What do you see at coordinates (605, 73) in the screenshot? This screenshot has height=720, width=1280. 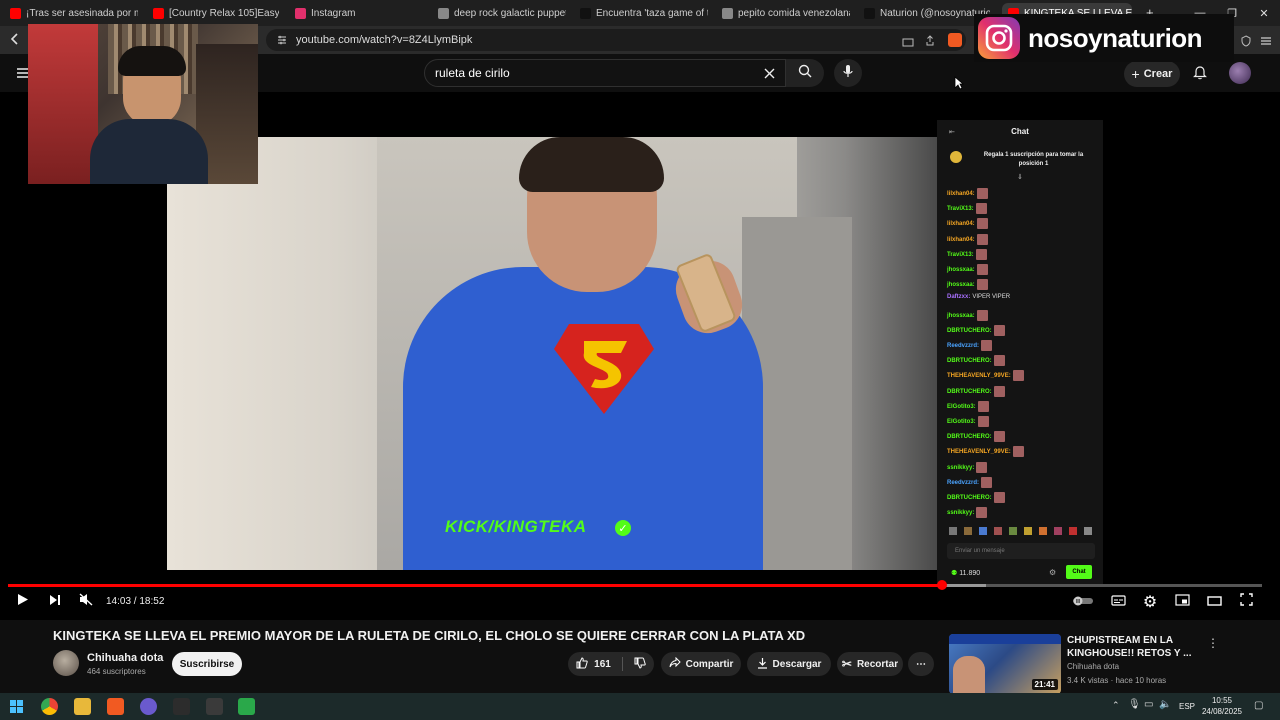 I see `search-input: ruleta de cirilo` at bounding box center [605, 73].